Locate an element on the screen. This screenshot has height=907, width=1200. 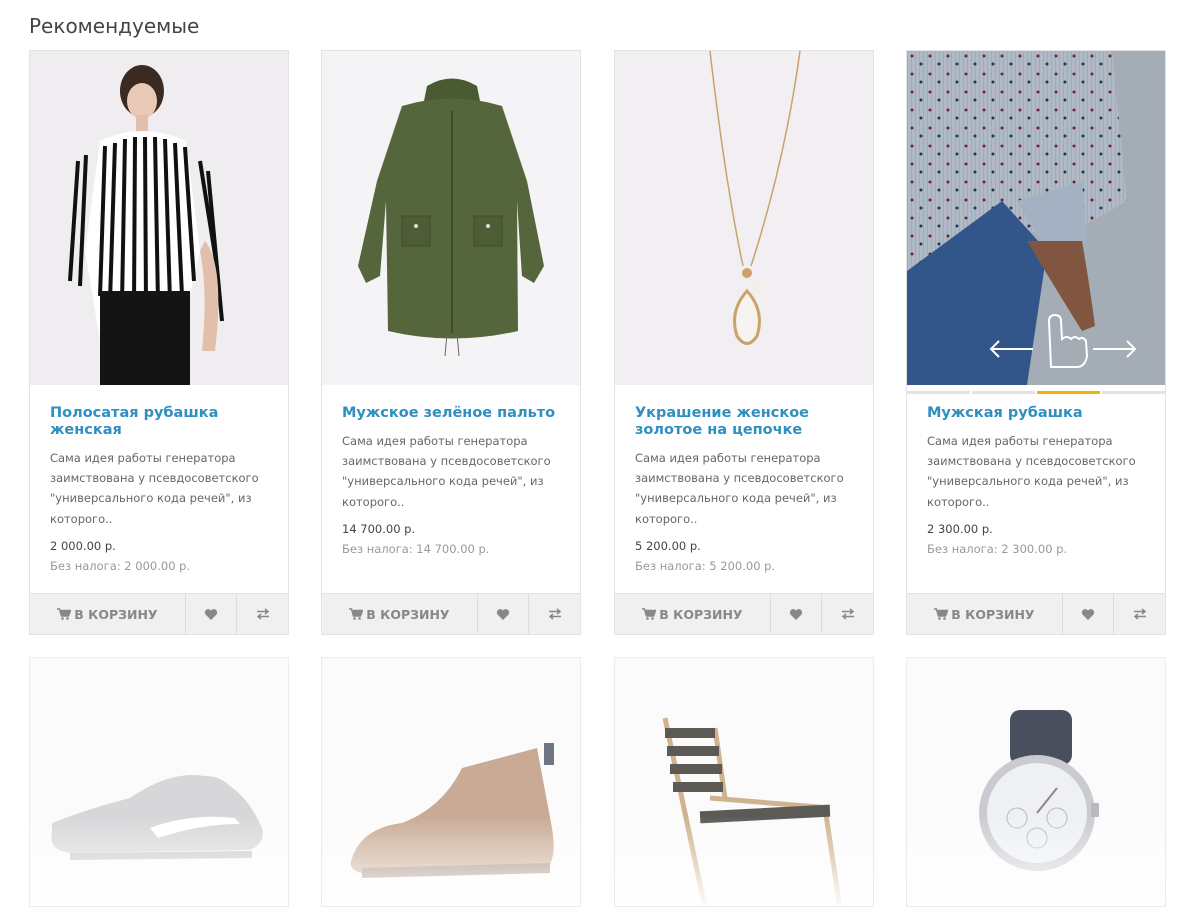
section-title: Рекомендуемые is located at coordinates (114, 26).